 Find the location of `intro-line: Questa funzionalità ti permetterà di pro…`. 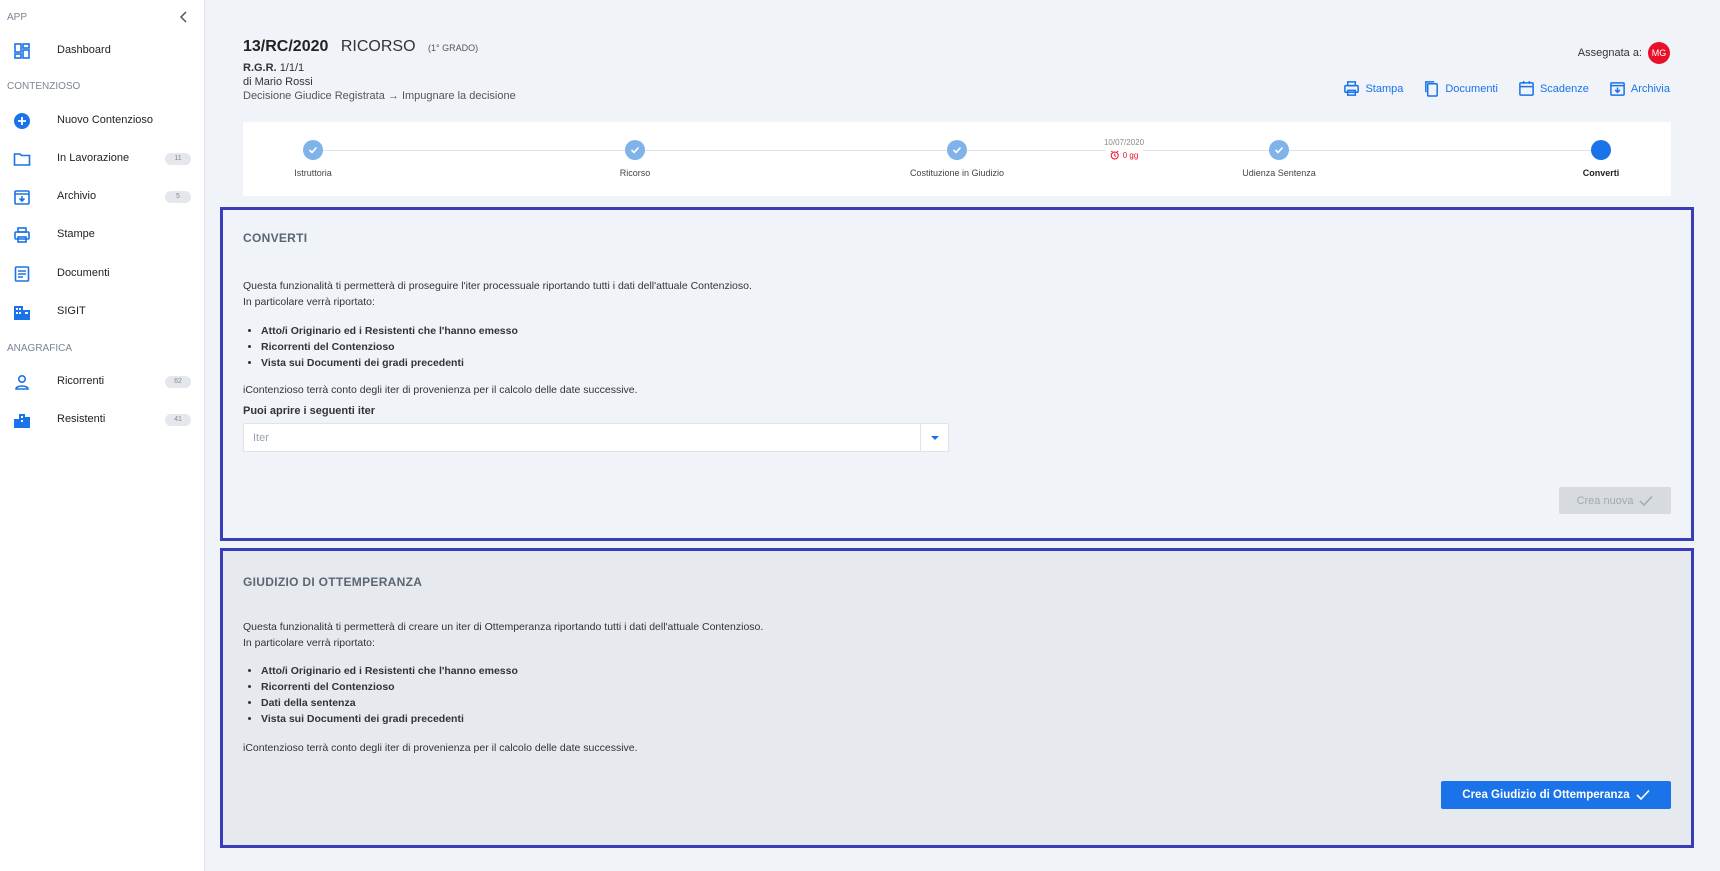

intro-line: Questa funzionalità ti permetterà di pro… is located at coordinates (497, 286).